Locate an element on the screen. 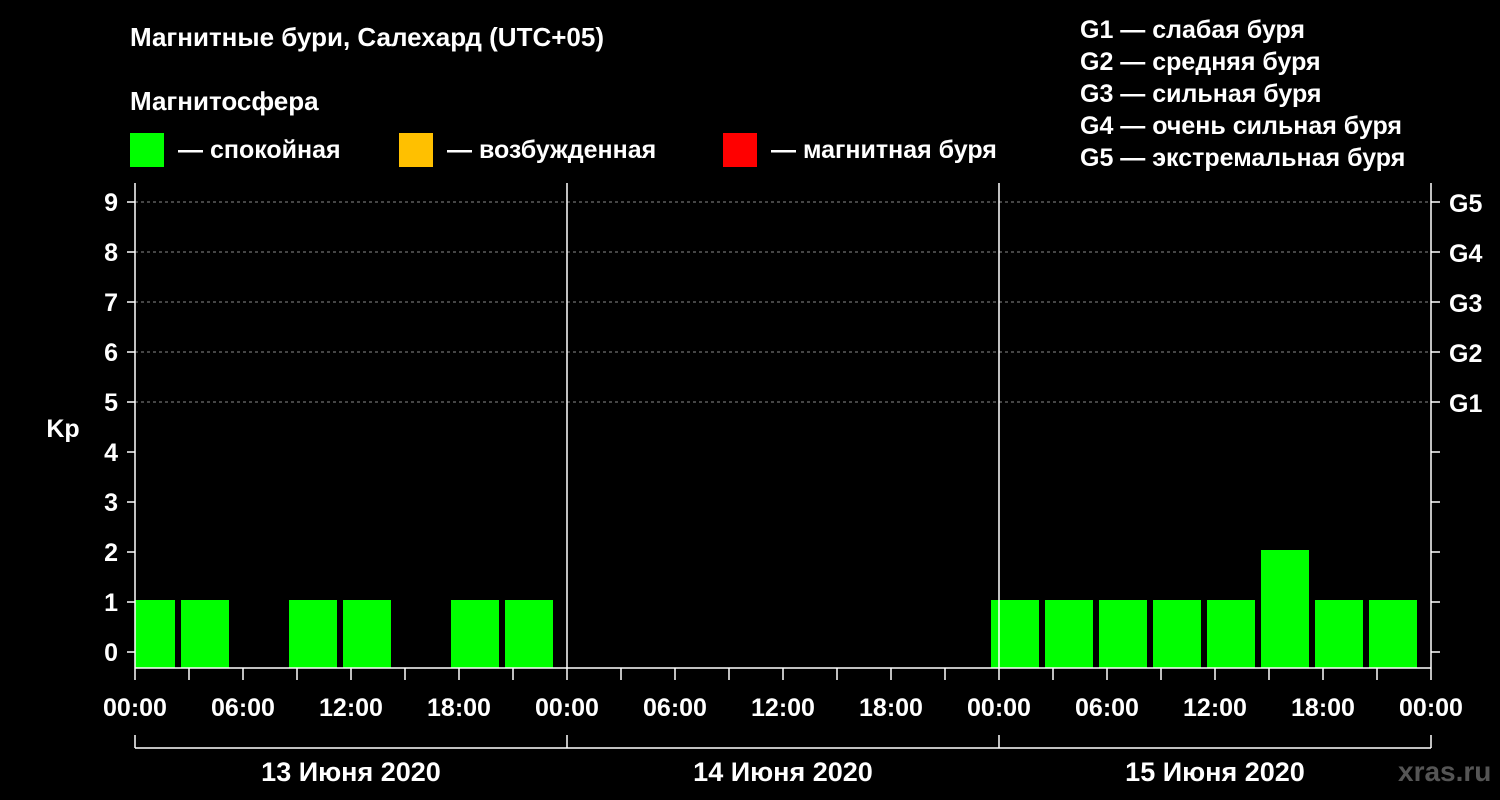 This screenshot has height=800, width=1500. y-tick-label: 6 is located at coordinates (111, 353).